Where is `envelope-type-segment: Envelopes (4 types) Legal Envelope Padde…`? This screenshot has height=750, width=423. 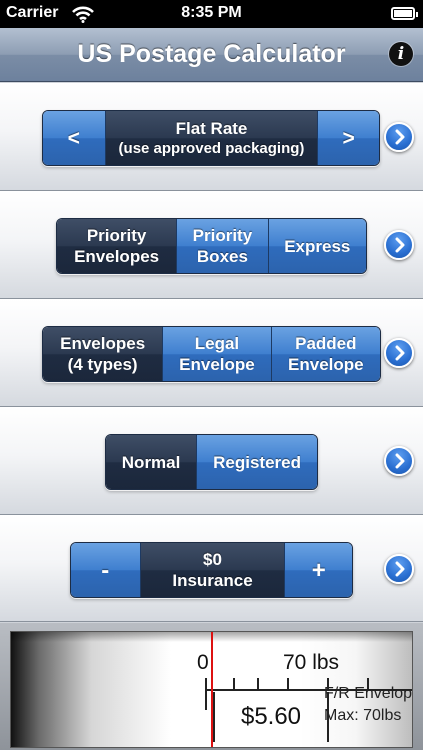
envelope-type-segment: Envelopes (4 types) Legal Envelope Padde… is located at coordinates (211, 354).